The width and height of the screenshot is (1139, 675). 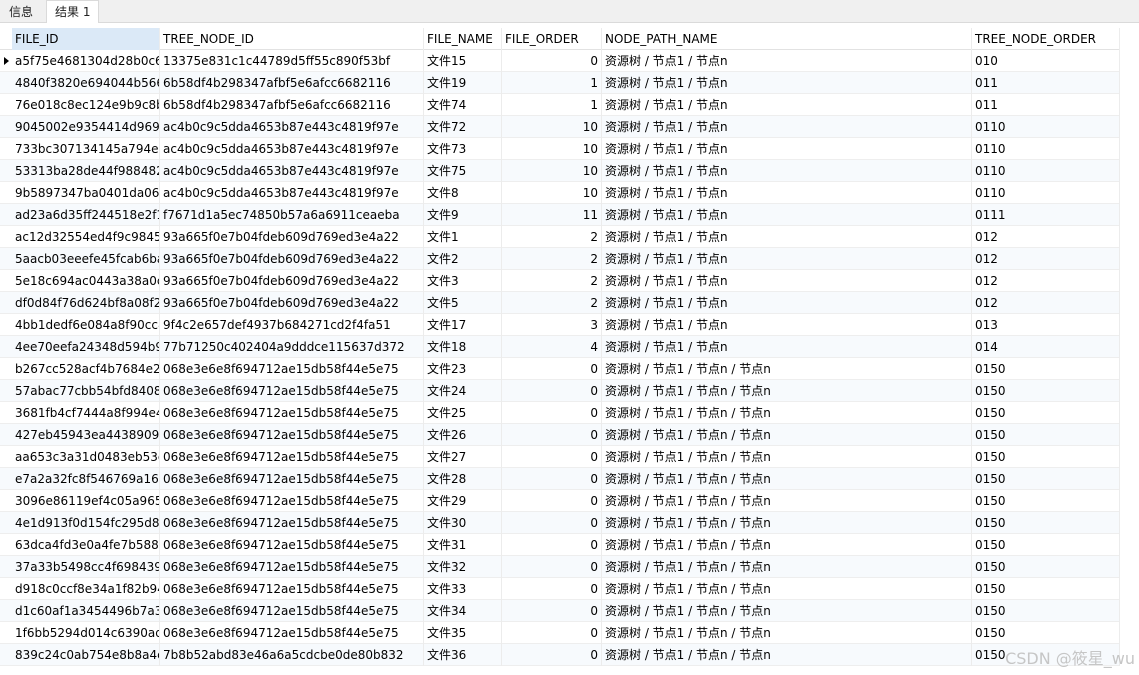 What do you see at coordinates (463, 633) in the screenshot?
I see `cell-file-name: 文件35` at bounding box center [463, 633].